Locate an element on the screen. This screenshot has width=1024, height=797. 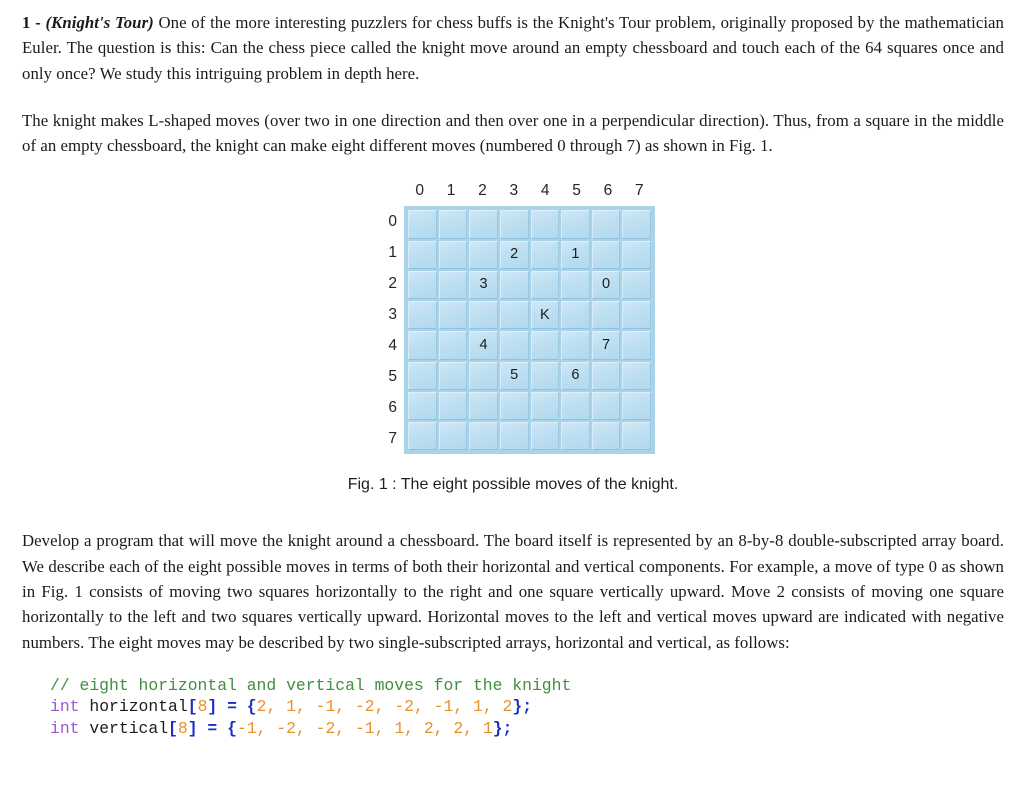
chessboard-grid: 2 1 3 0 K 4 7 5 6 is located at coordinates (529, 330).